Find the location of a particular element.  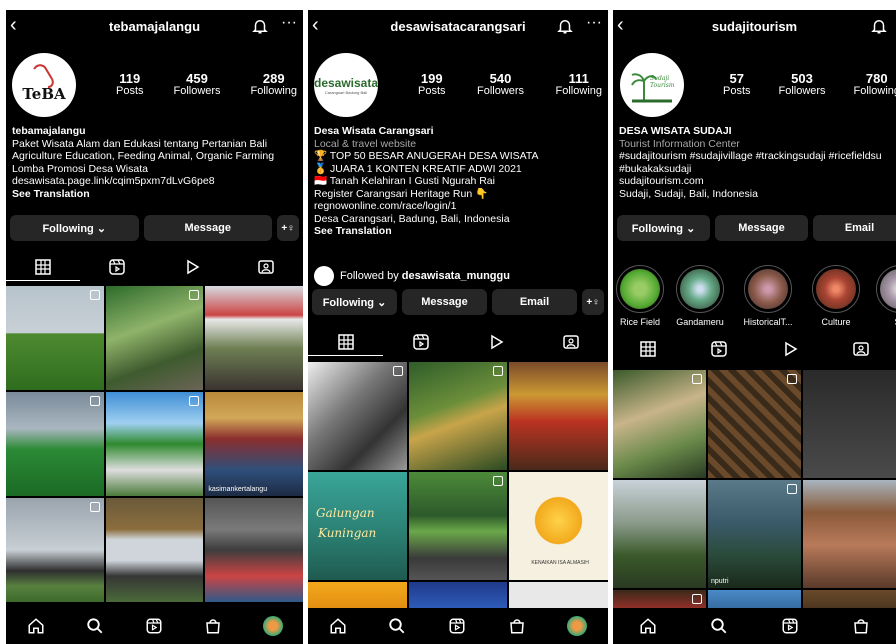

stat-following: 111 Following is located at coordinates (579, 85).